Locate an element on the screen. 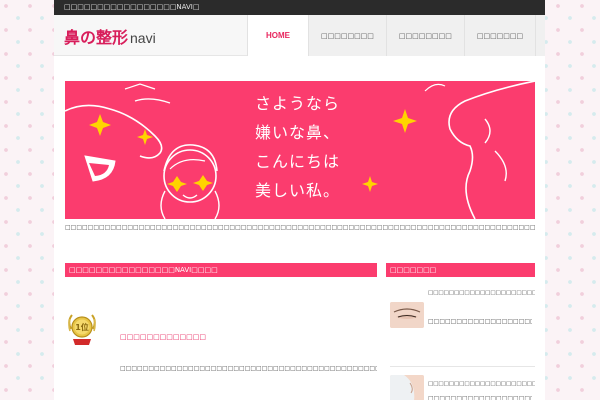  banner-line-2: 嫌いな鼻、 is located at coordinates (298, 132).